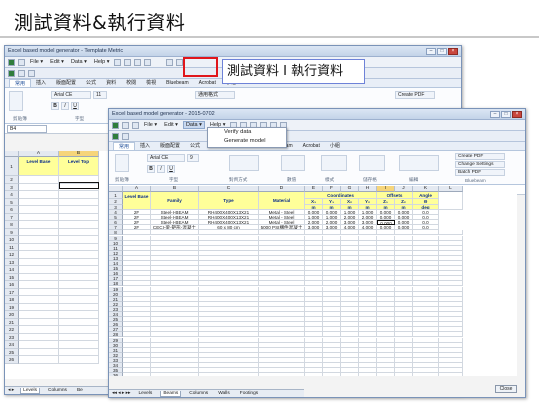 Image resolution: width=539 pixels, height=405 pixels. What do you see at coordinates (12, 202) in the screenshot?
I see `row-header: 5` at bounding box center [12, 202].